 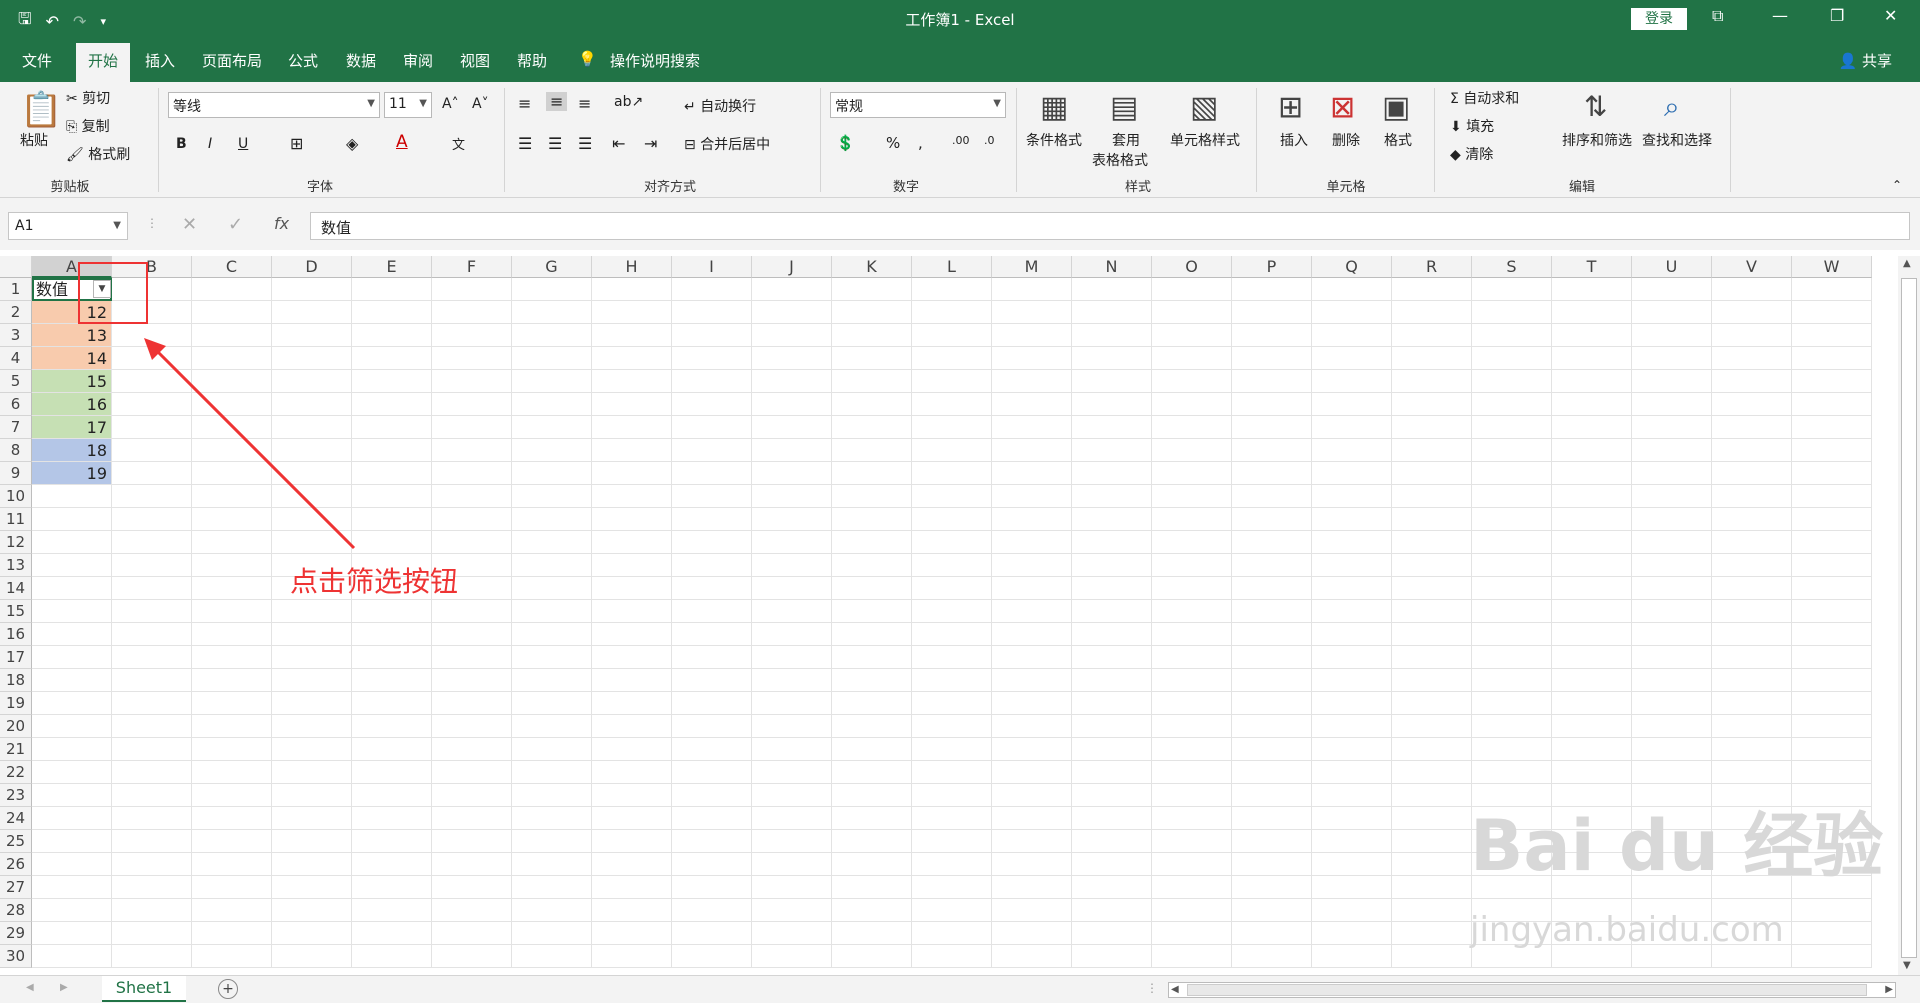 I want to click on split-handle-icon: ⋮, so click(x=1152, y=988).